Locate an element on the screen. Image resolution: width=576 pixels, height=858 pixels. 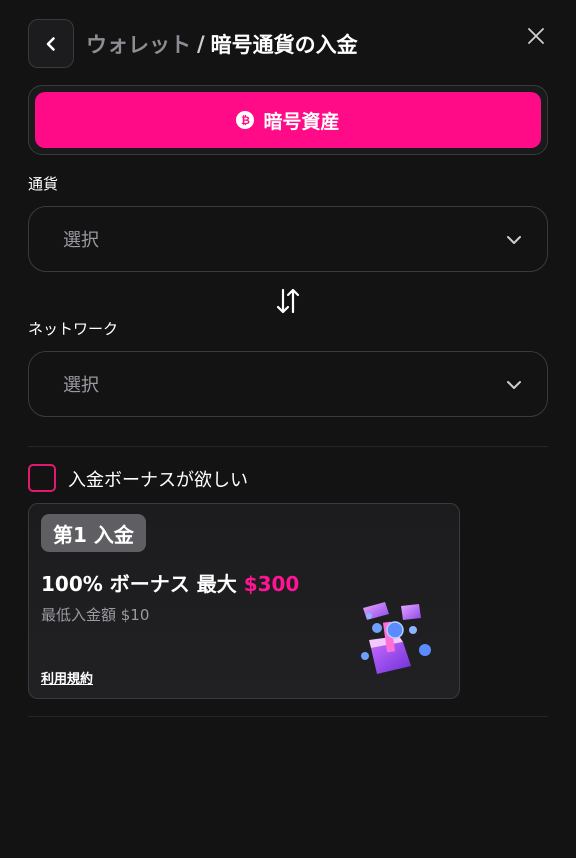
bitcoin-icon: ₿ is located at coordinates (245, 120).